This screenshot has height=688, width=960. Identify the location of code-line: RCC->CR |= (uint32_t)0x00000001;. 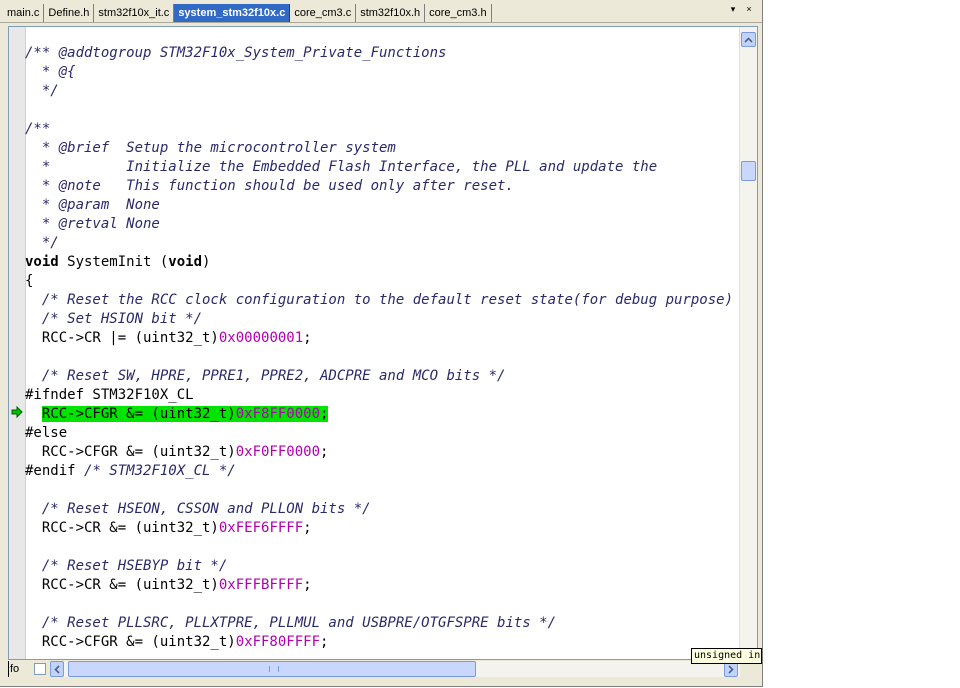
(382, 338).